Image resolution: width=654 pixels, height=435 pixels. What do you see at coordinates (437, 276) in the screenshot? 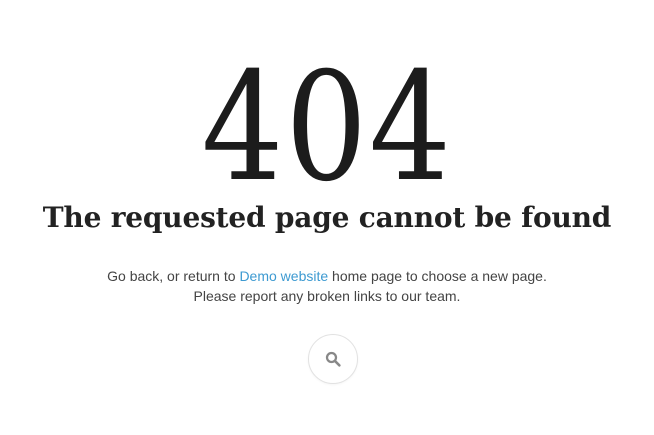
I see `message-line-1-after: home page to choose a new page.` at bounding box center [437, 276].